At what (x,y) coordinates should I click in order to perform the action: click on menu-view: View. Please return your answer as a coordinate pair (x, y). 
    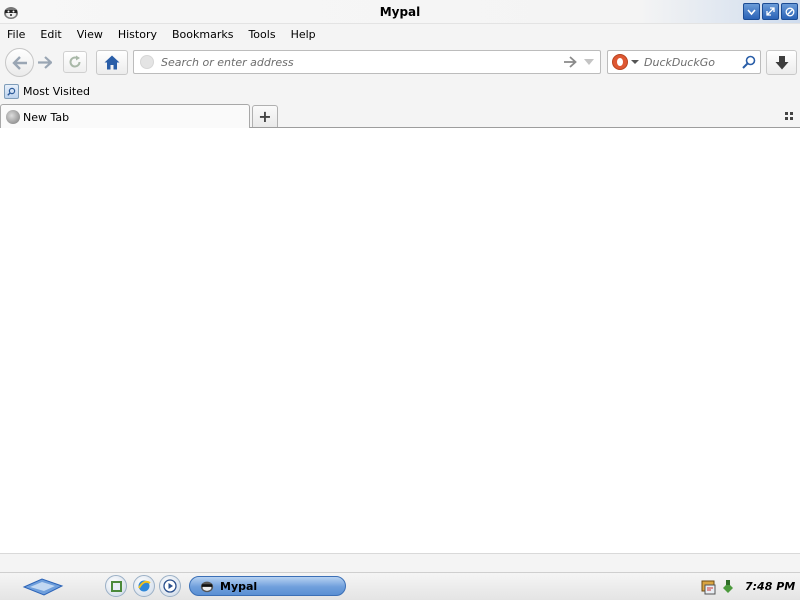
    Looking at the image, I should click on (90, 34).